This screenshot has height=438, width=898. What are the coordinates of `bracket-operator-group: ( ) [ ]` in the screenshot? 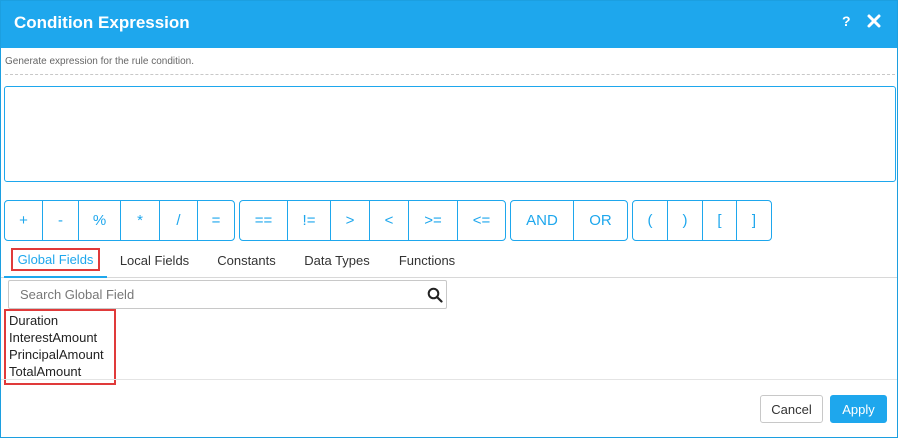 It's located at (702, 220).